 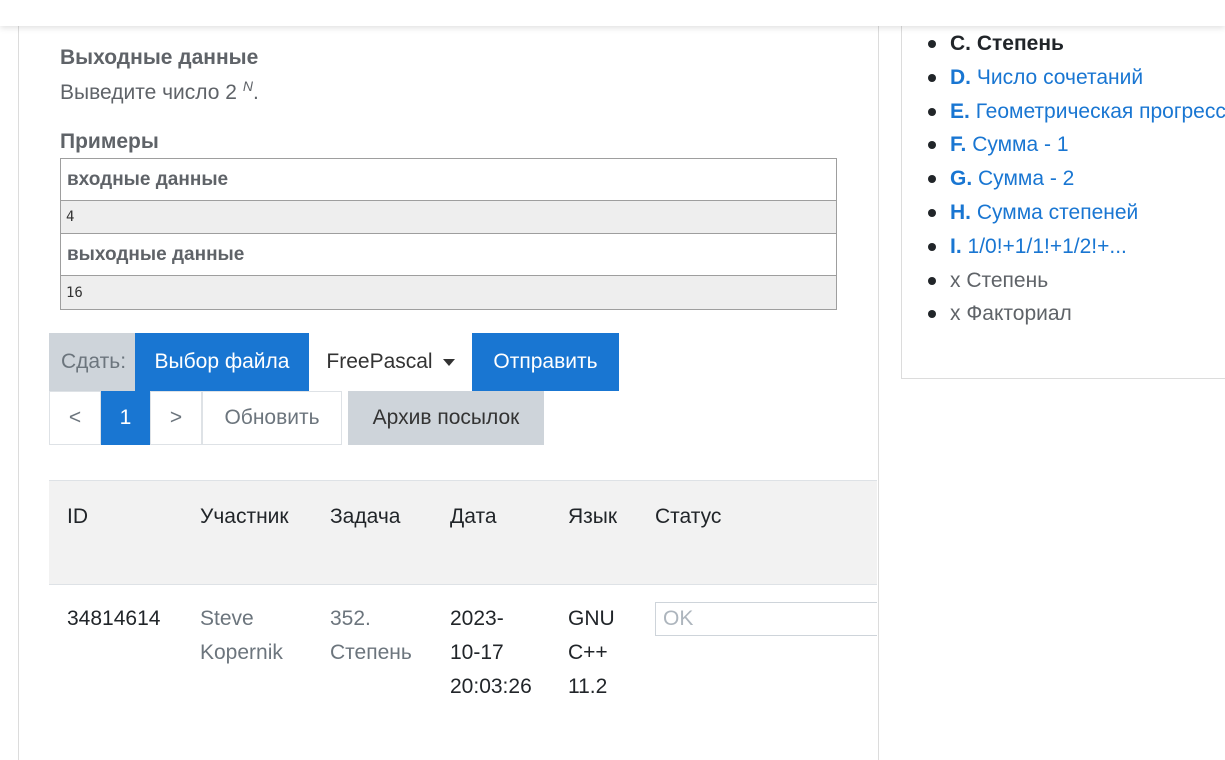 I want to click on problem-letter: E., so click(x=960, y=111).